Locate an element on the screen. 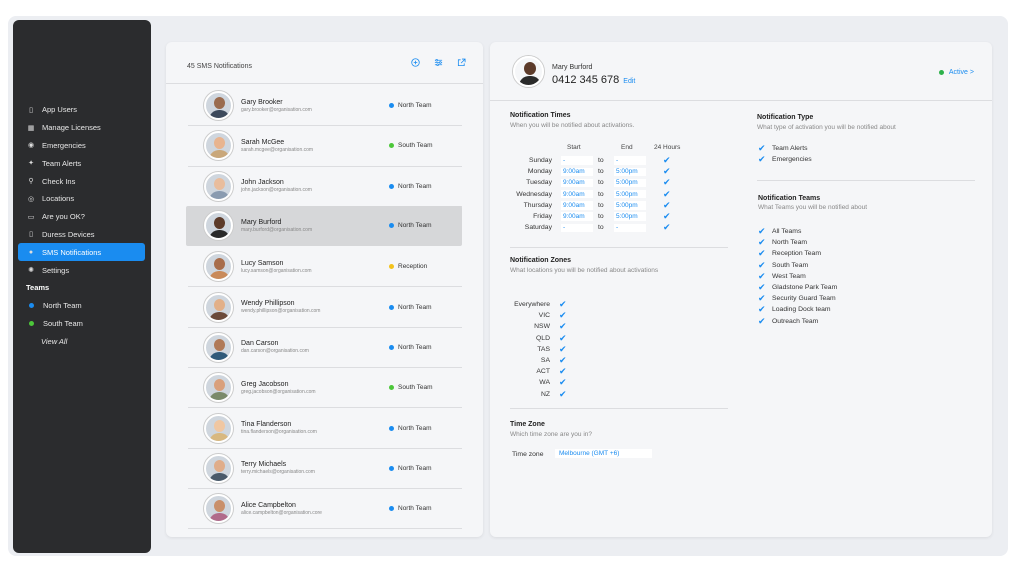 The width and height of the screenshot is (1024, 576). notification-team-item: ✔ South Team is located at coordinates (783, 265).